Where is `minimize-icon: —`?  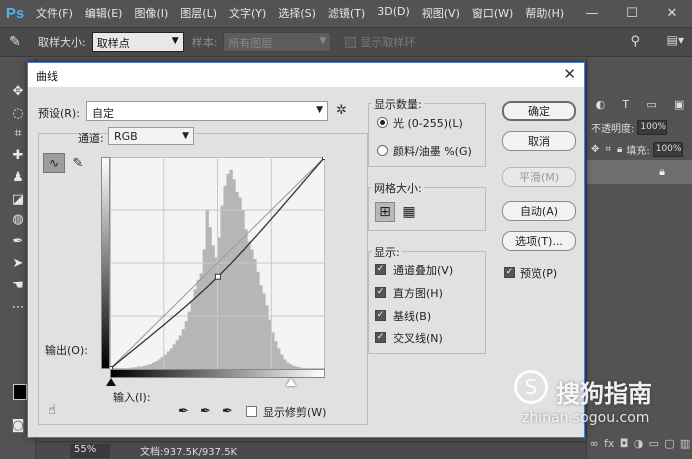 minimize-icon: — is located at coordinates (592, 13).